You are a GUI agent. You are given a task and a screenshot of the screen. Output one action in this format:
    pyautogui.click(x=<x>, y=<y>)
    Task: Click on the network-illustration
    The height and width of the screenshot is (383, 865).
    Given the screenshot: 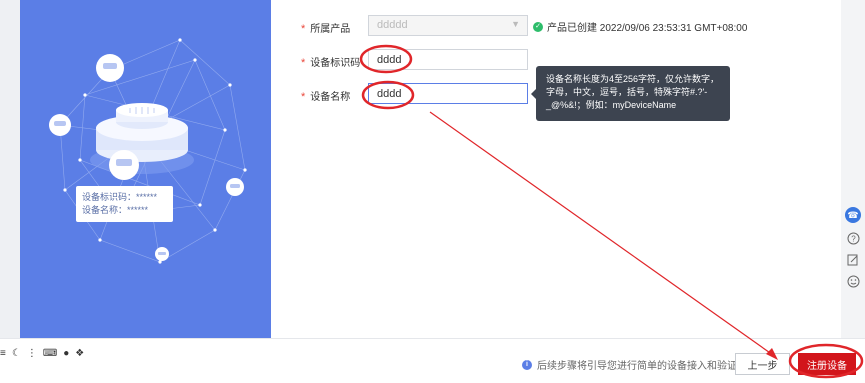 What is the action you would take?
    pyautogui.click(x=148, y=151)
    